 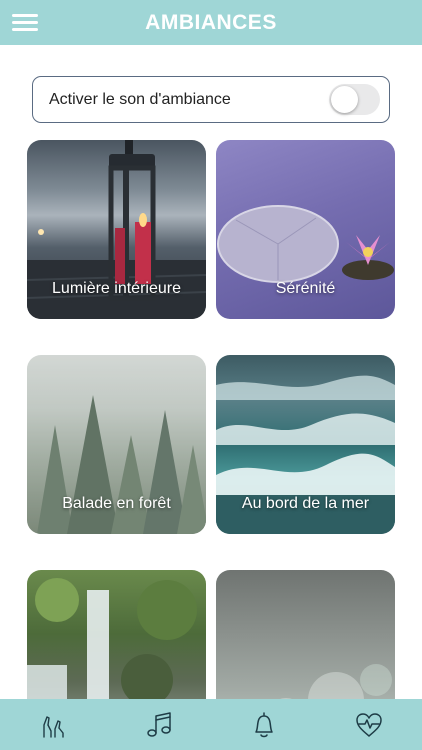 I want to click on page-title: AMBIANCES, so click(x=211, y=22).